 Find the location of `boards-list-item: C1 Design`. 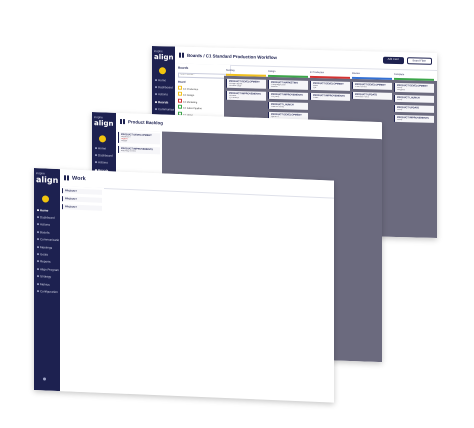

boards-list-item: C1 Design is located at coordinates (202, 94).